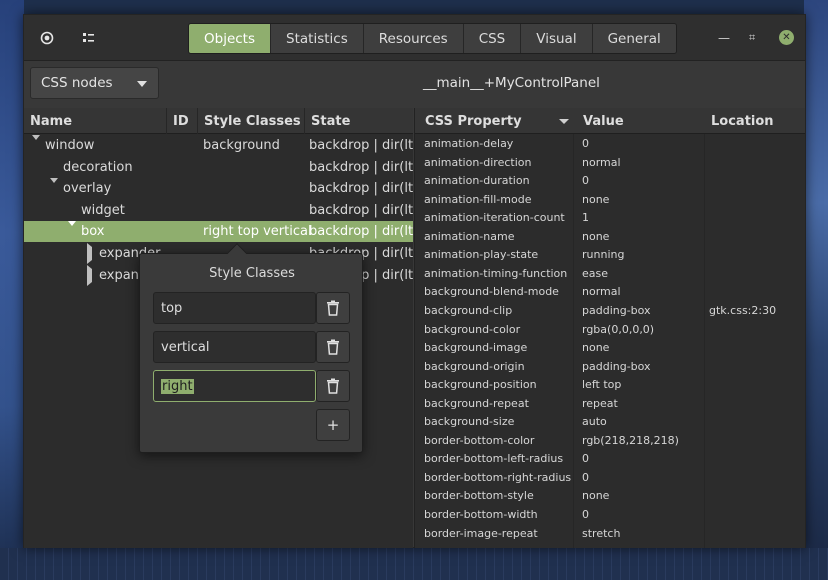 This screenshot has height=580, width=828. What do you see at coordinates (234, 308) in the screenshot?
I see `style-class-entry: top` at bounding box center [234, 308].